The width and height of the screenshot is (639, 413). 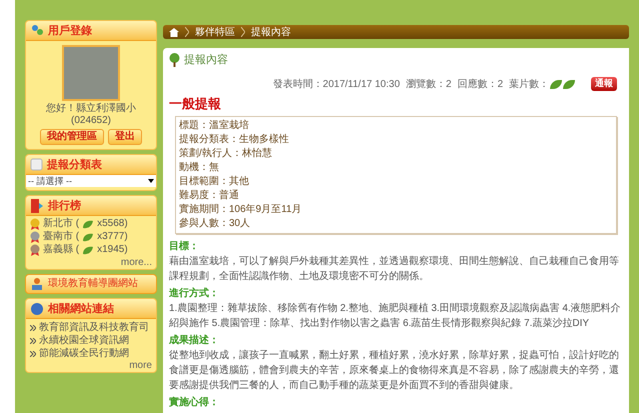 I want to click on tree-icon, so click(x=174, y=60).